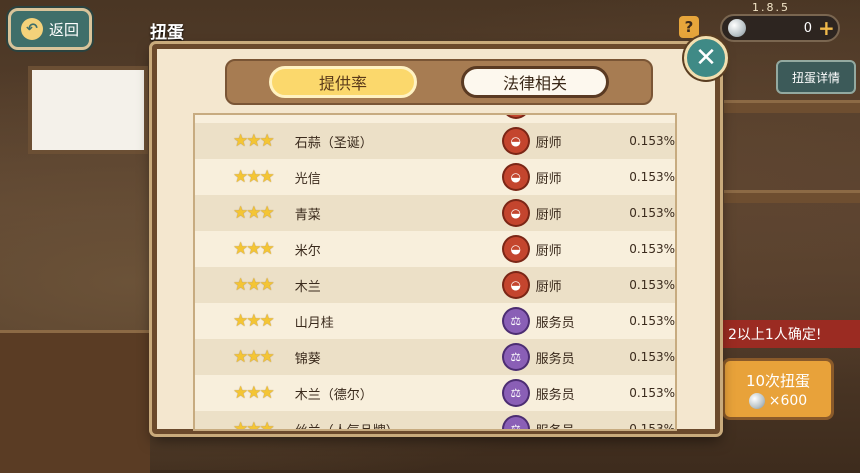  I want to click on tab-legal: 法律相关, so click(535, 82).